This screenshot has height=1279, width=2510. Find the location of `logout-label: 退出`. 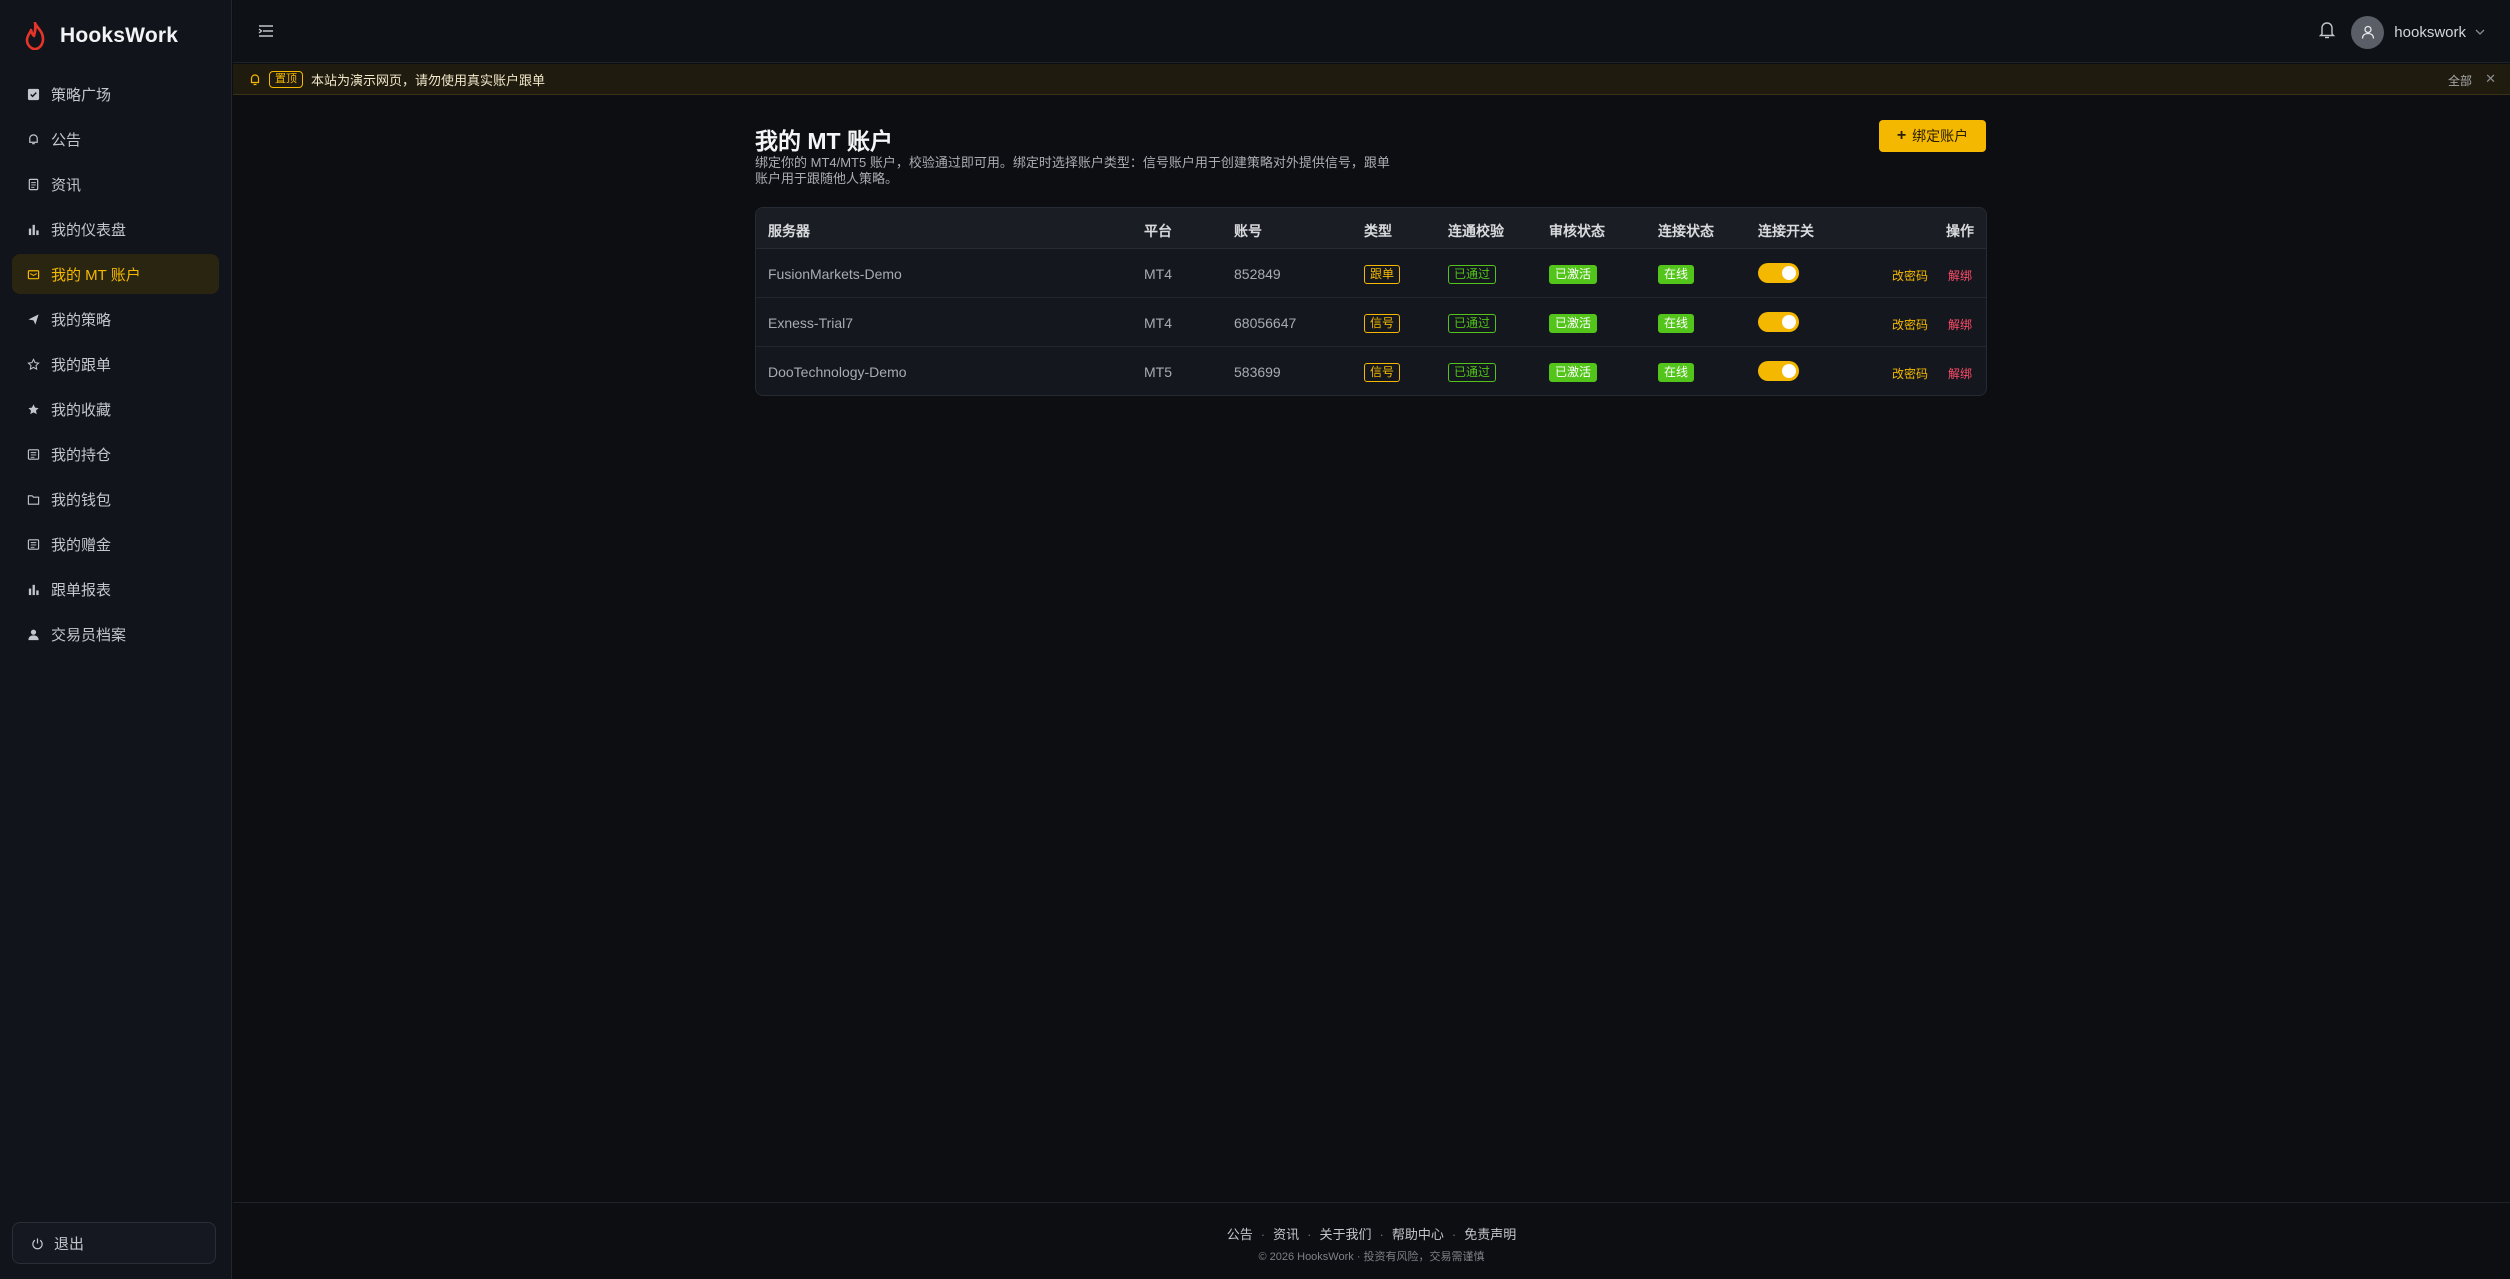

logout-label: 退出 is located at coordinates (69, 1244).